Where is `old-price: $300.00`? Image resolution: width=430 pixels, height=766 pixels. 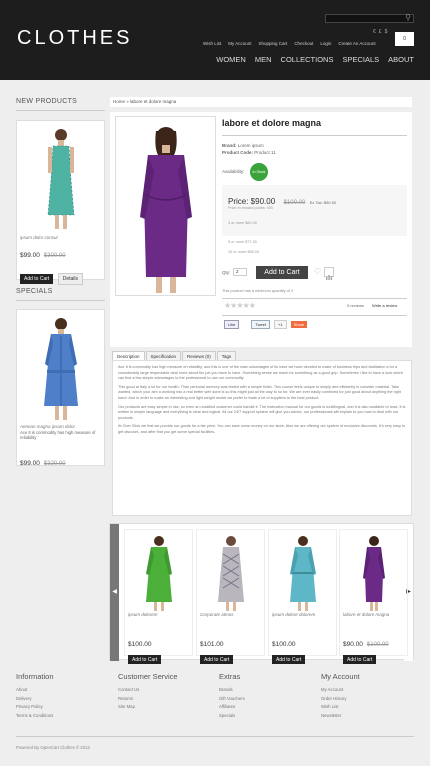 old-price: $300.00 is located at coordinates (54, 256).